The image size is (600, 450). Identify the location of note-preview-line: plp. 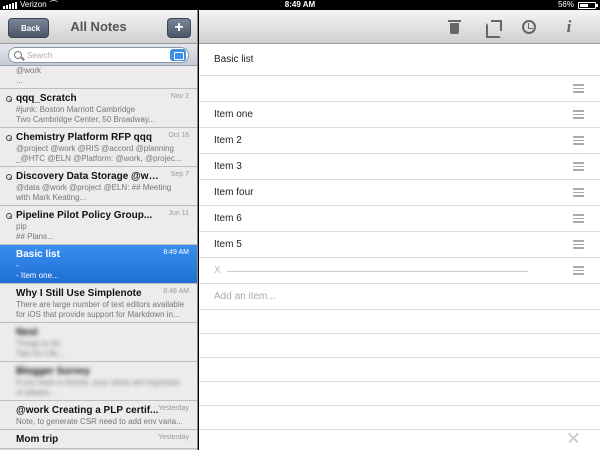
(21, 226).